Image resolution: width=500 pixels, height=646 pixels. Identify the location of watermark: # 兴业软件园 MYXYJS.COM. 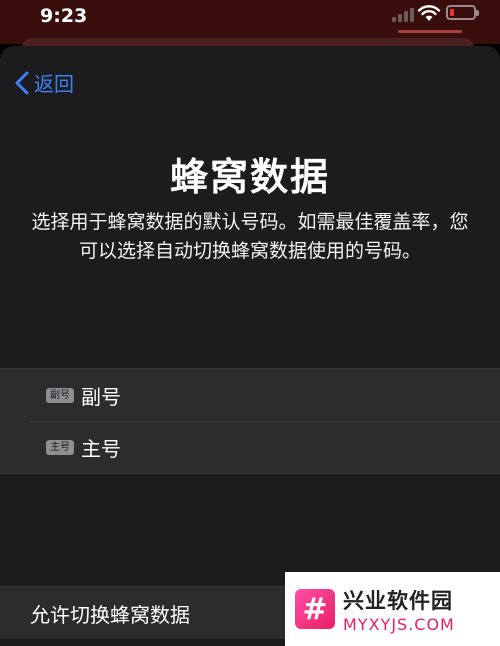
(392, 609).